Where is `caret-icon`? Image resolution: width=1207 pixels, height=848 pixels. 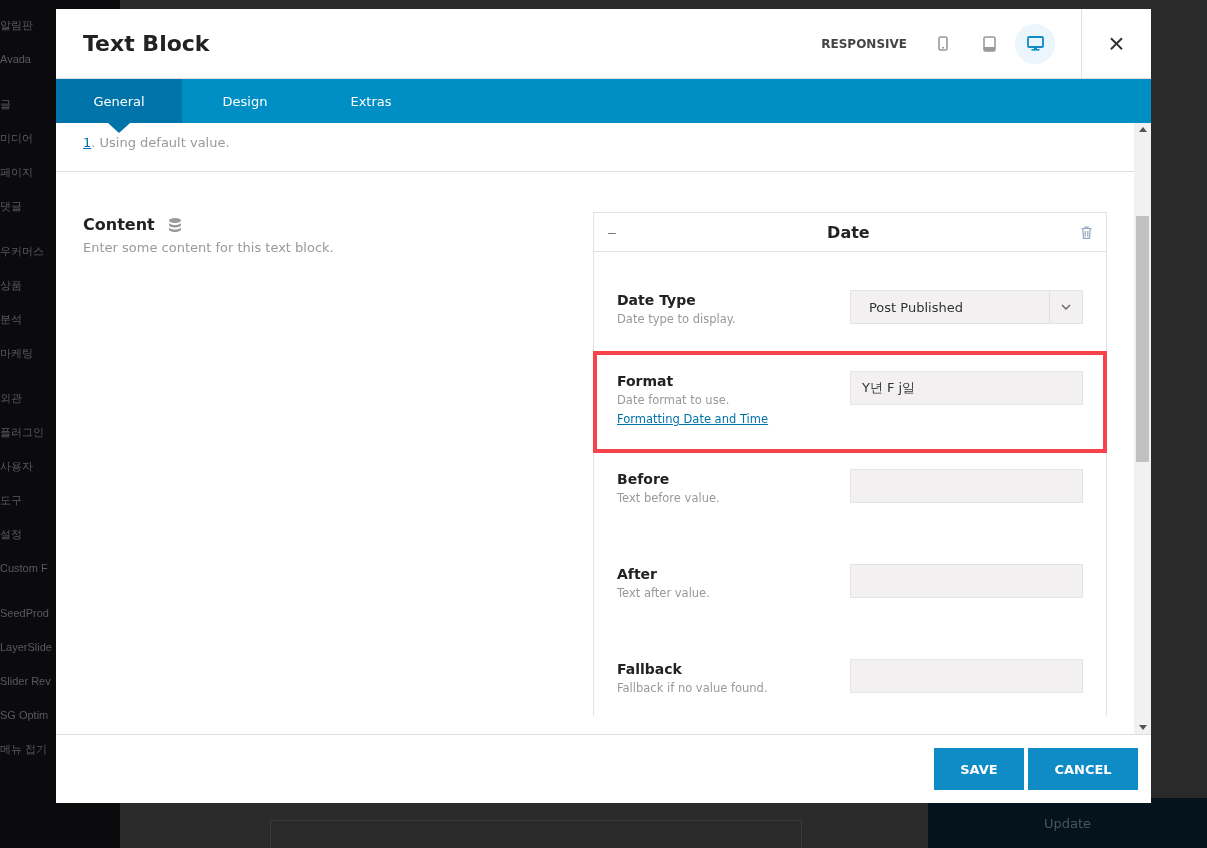 caret-icon is located at coordinates (1066, 307).